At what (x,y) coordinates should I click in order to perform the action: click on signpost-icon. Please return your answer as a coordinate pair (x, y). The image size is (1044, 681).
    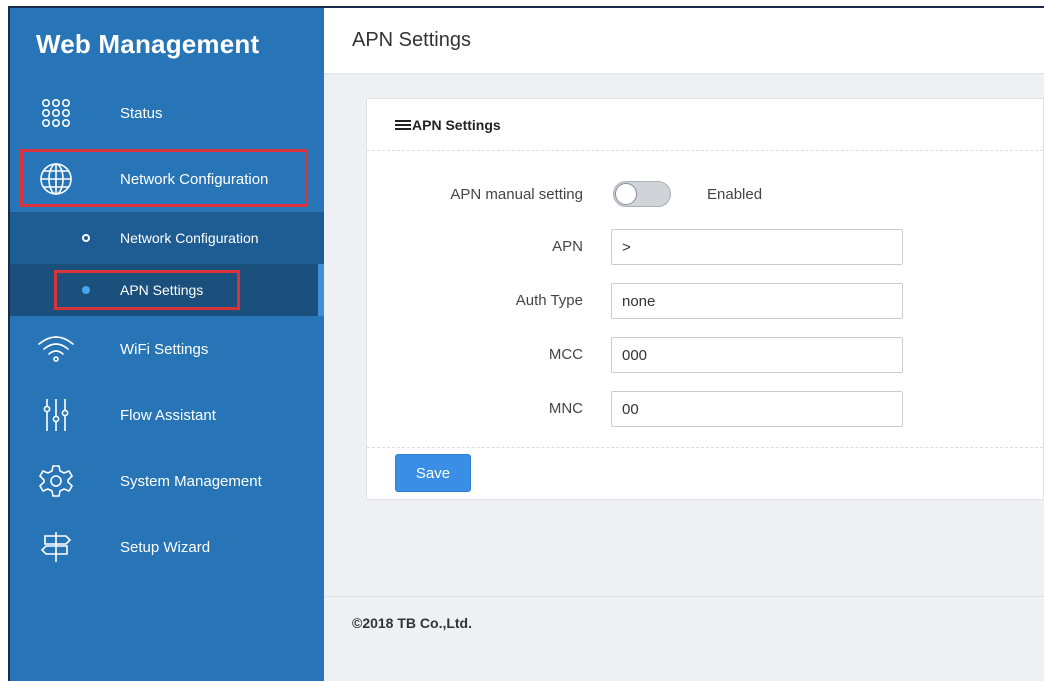
    Looking at the image, I should click on (56, 547).